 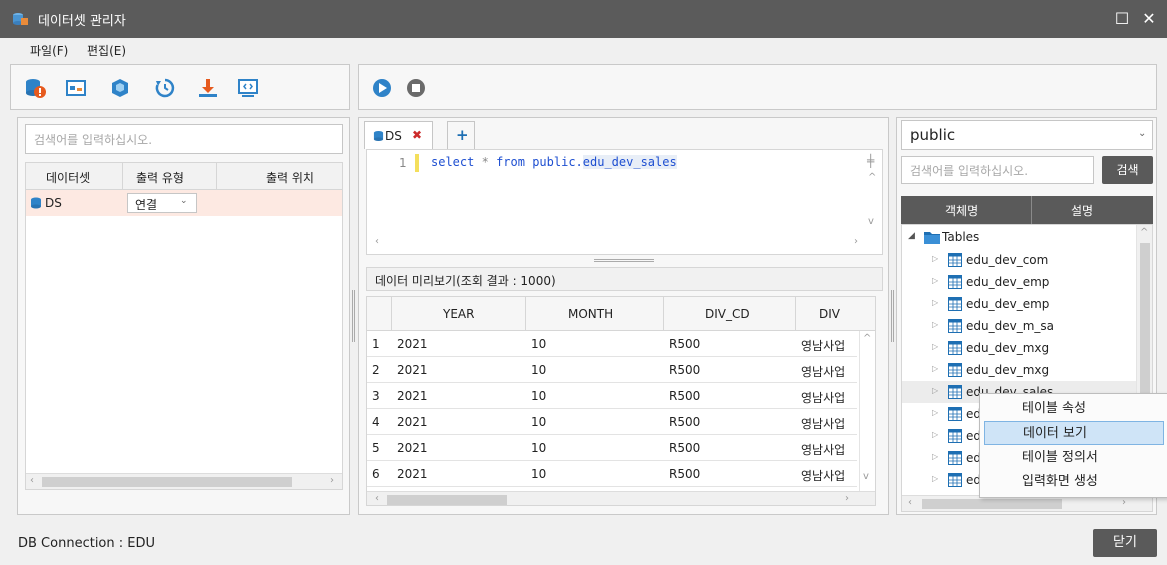 What do you see at coordinates (184, 176) in the screenshot?
I see `dataset-grid-header: 데이터셋 출력 유형 출력 위치` at bounding box center [184, 176].